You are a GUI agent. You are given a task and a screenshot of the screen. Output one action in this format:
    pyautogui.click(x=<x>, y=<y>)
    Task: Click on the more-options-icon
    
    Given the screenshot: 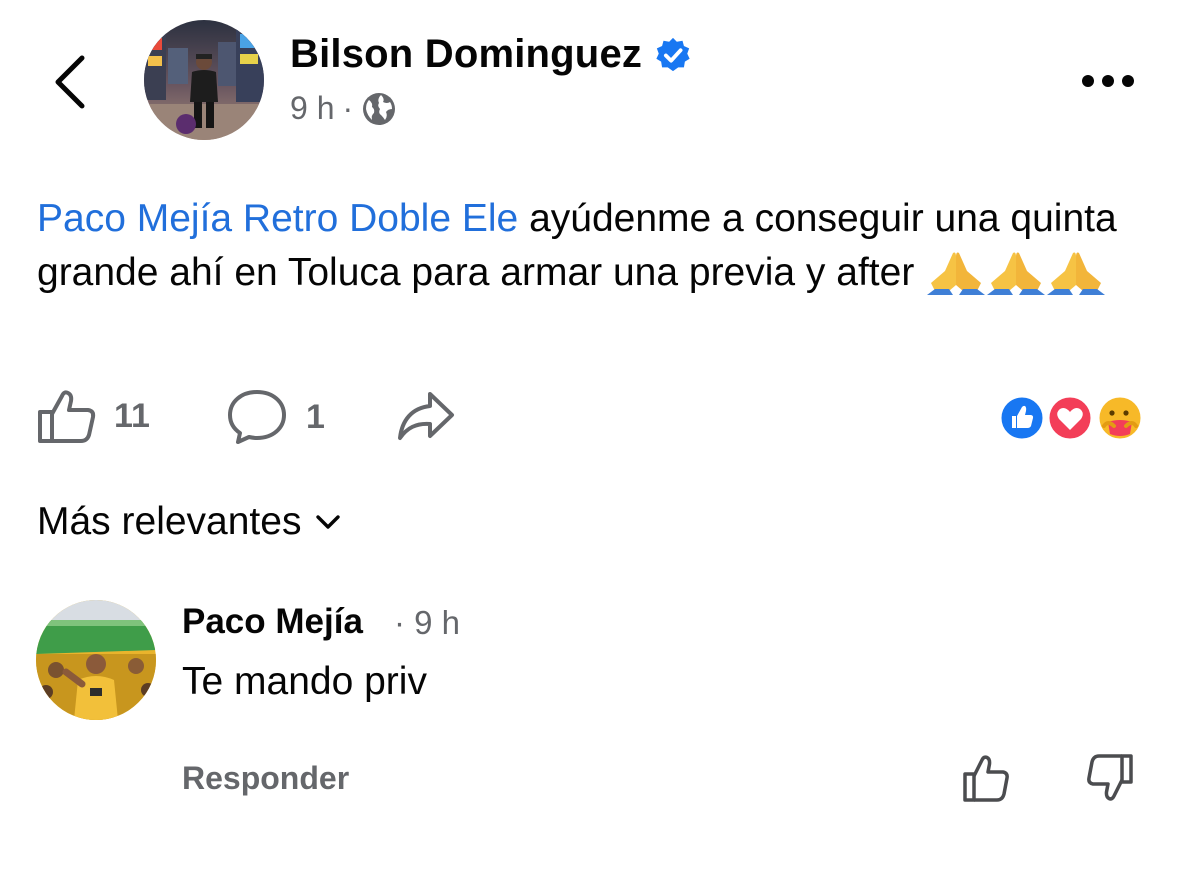 What is the action you would take?
    pyautogui.click(x=1108, y=81)
    